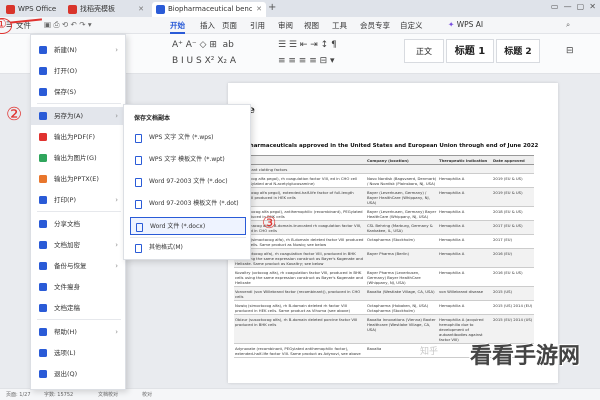 The height and width of the screenshot is (400, 600). What do you see at coordinates (513, 213) in the screenshot?
I see `table-cell-date: 2018 (EU & US)` at bounding box center [513, 213].